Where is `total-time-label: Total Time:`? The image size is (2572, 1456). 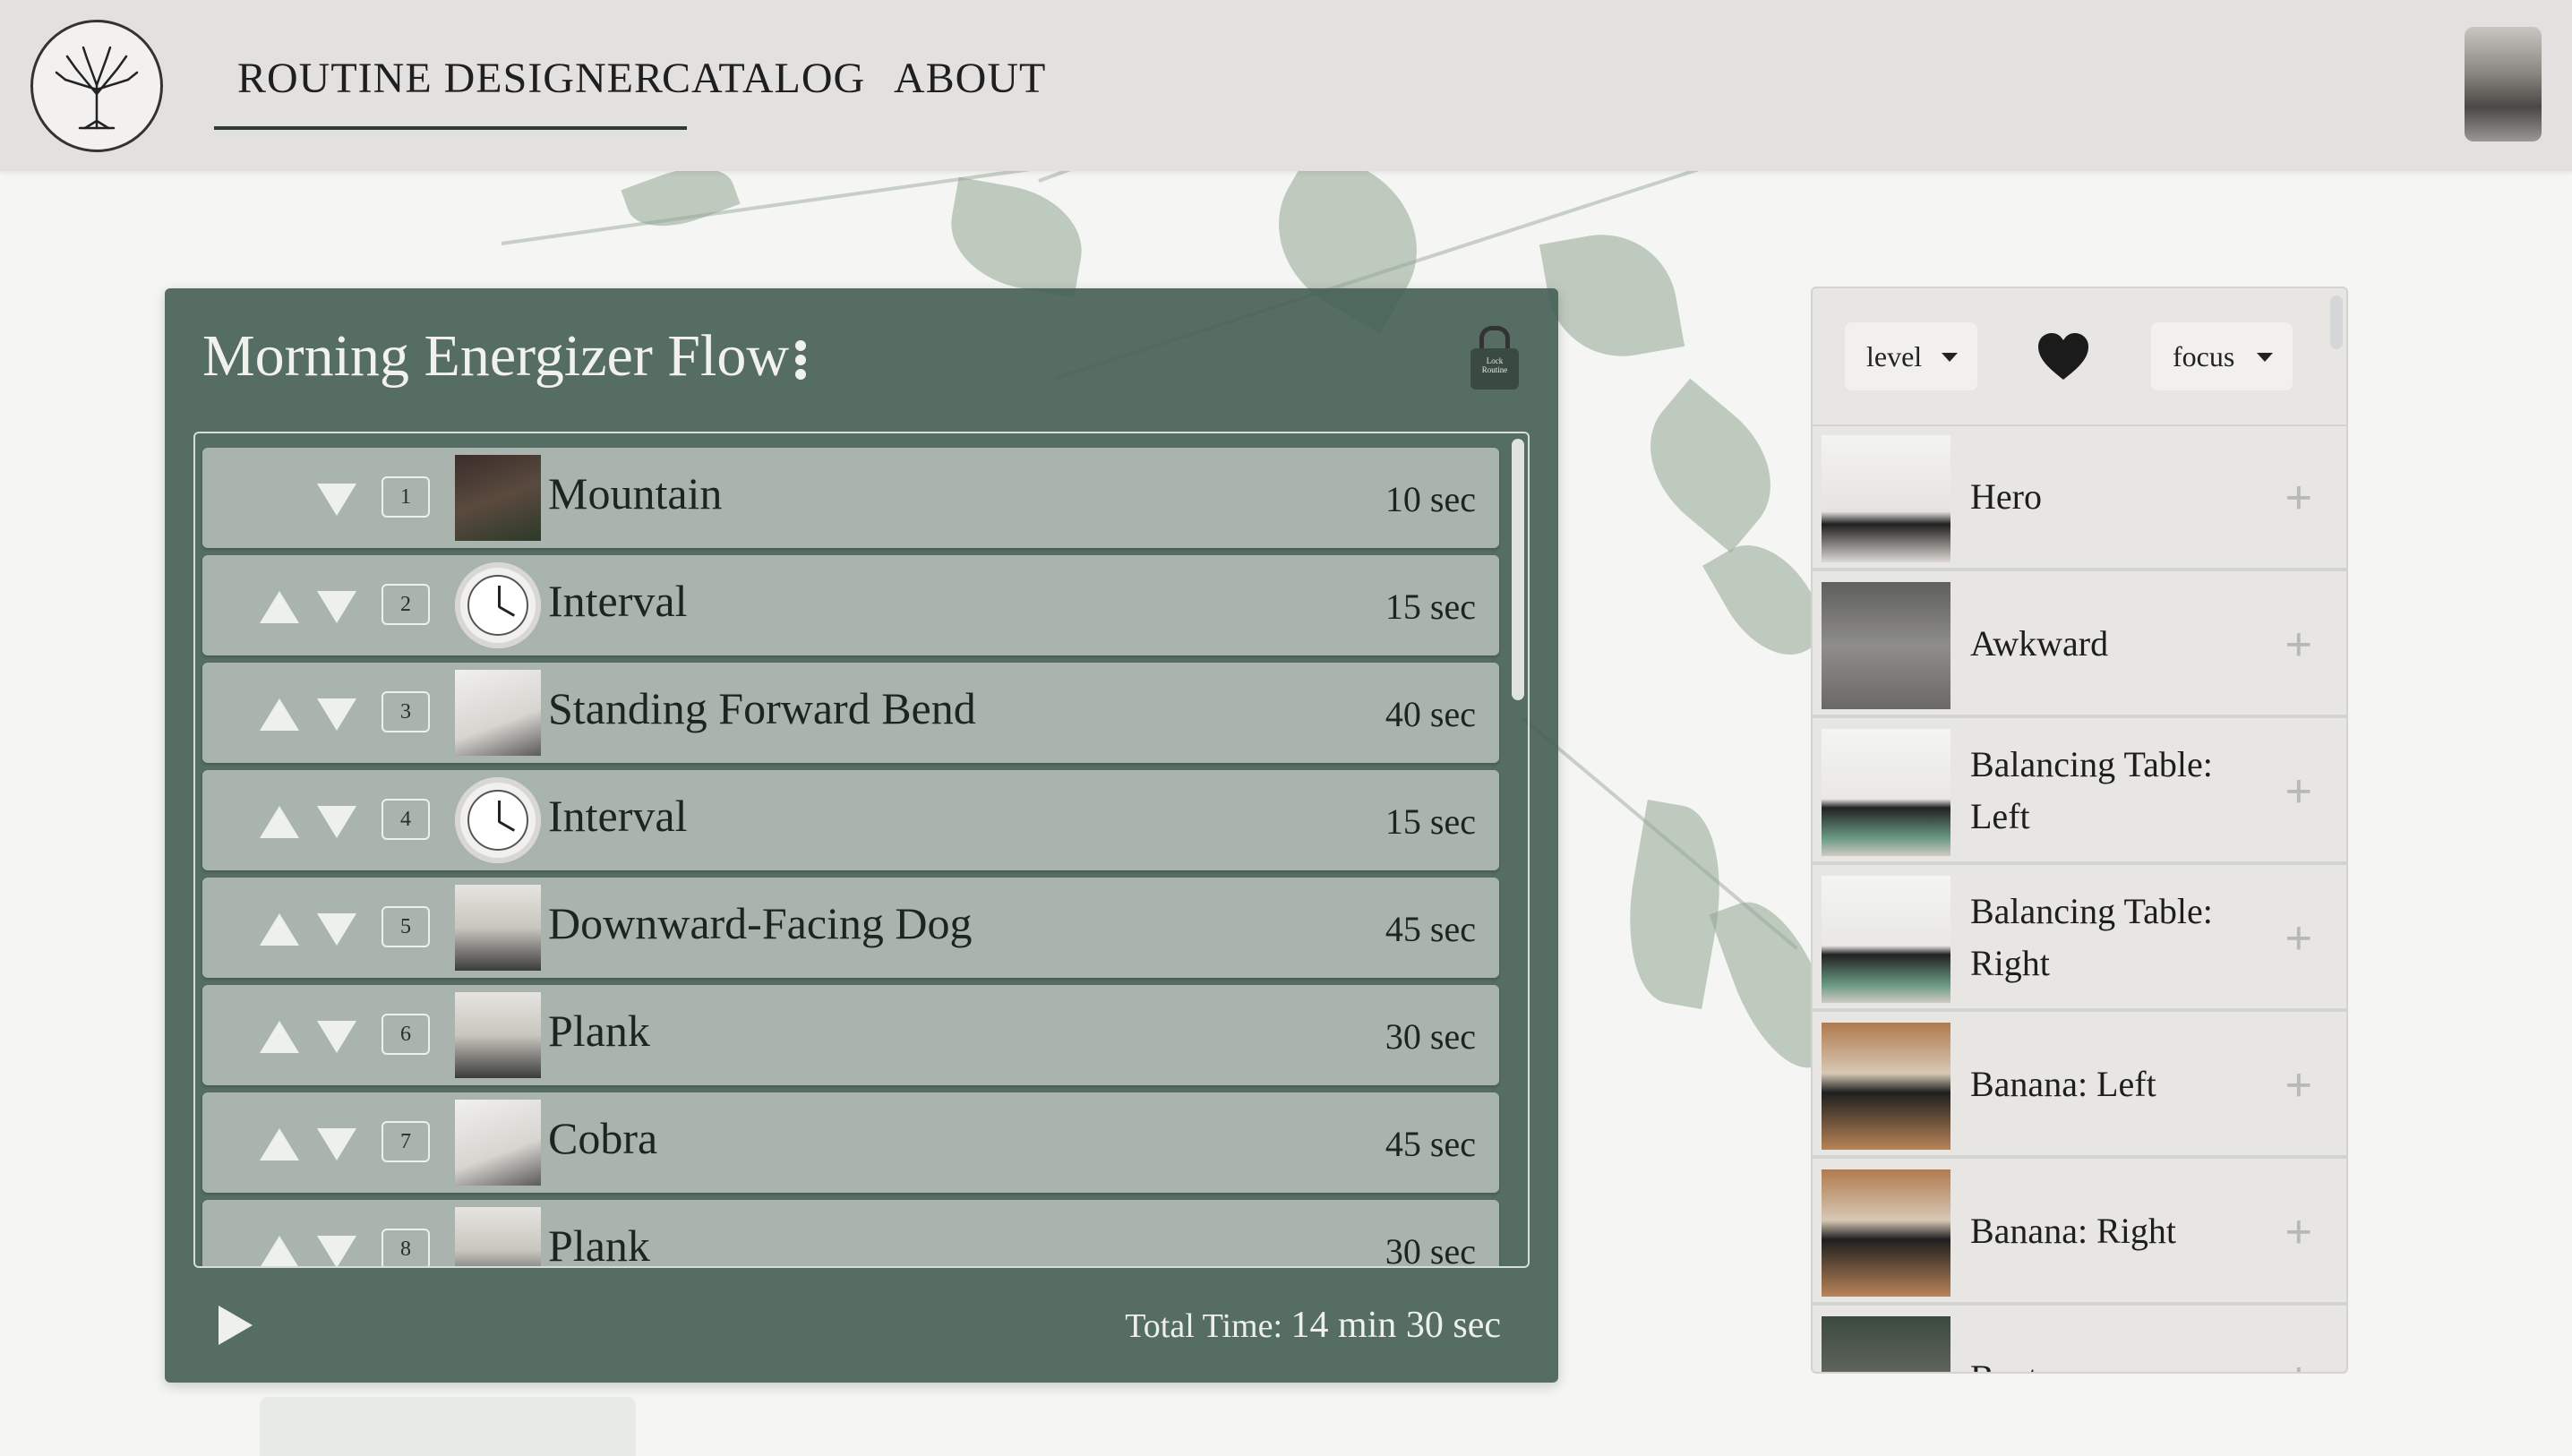
total-time-label: Total Time: is located at coordinates (1204, 1326).